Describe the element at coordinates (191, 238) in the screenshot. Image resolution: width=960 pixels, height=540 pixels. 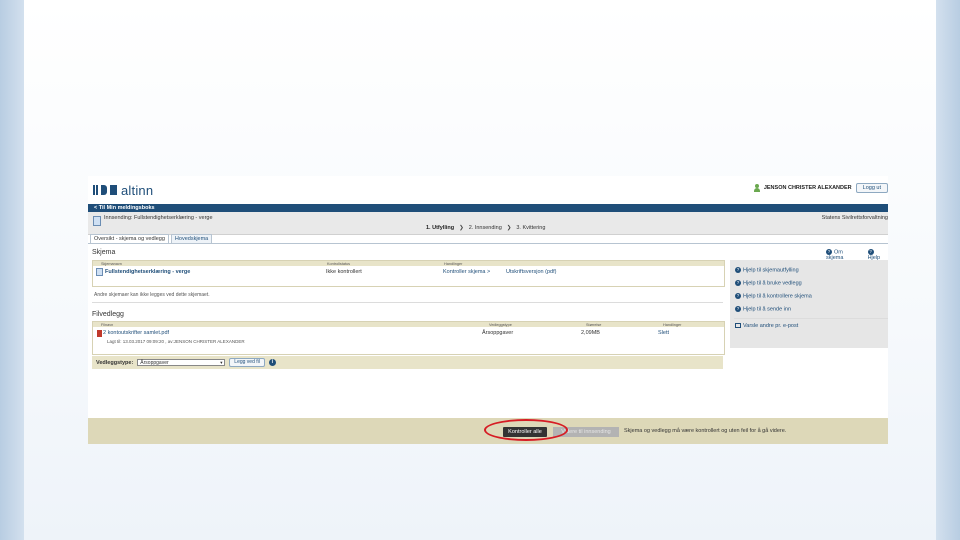
I see `tab-hovedskjema: Hovedskjema` at that location.